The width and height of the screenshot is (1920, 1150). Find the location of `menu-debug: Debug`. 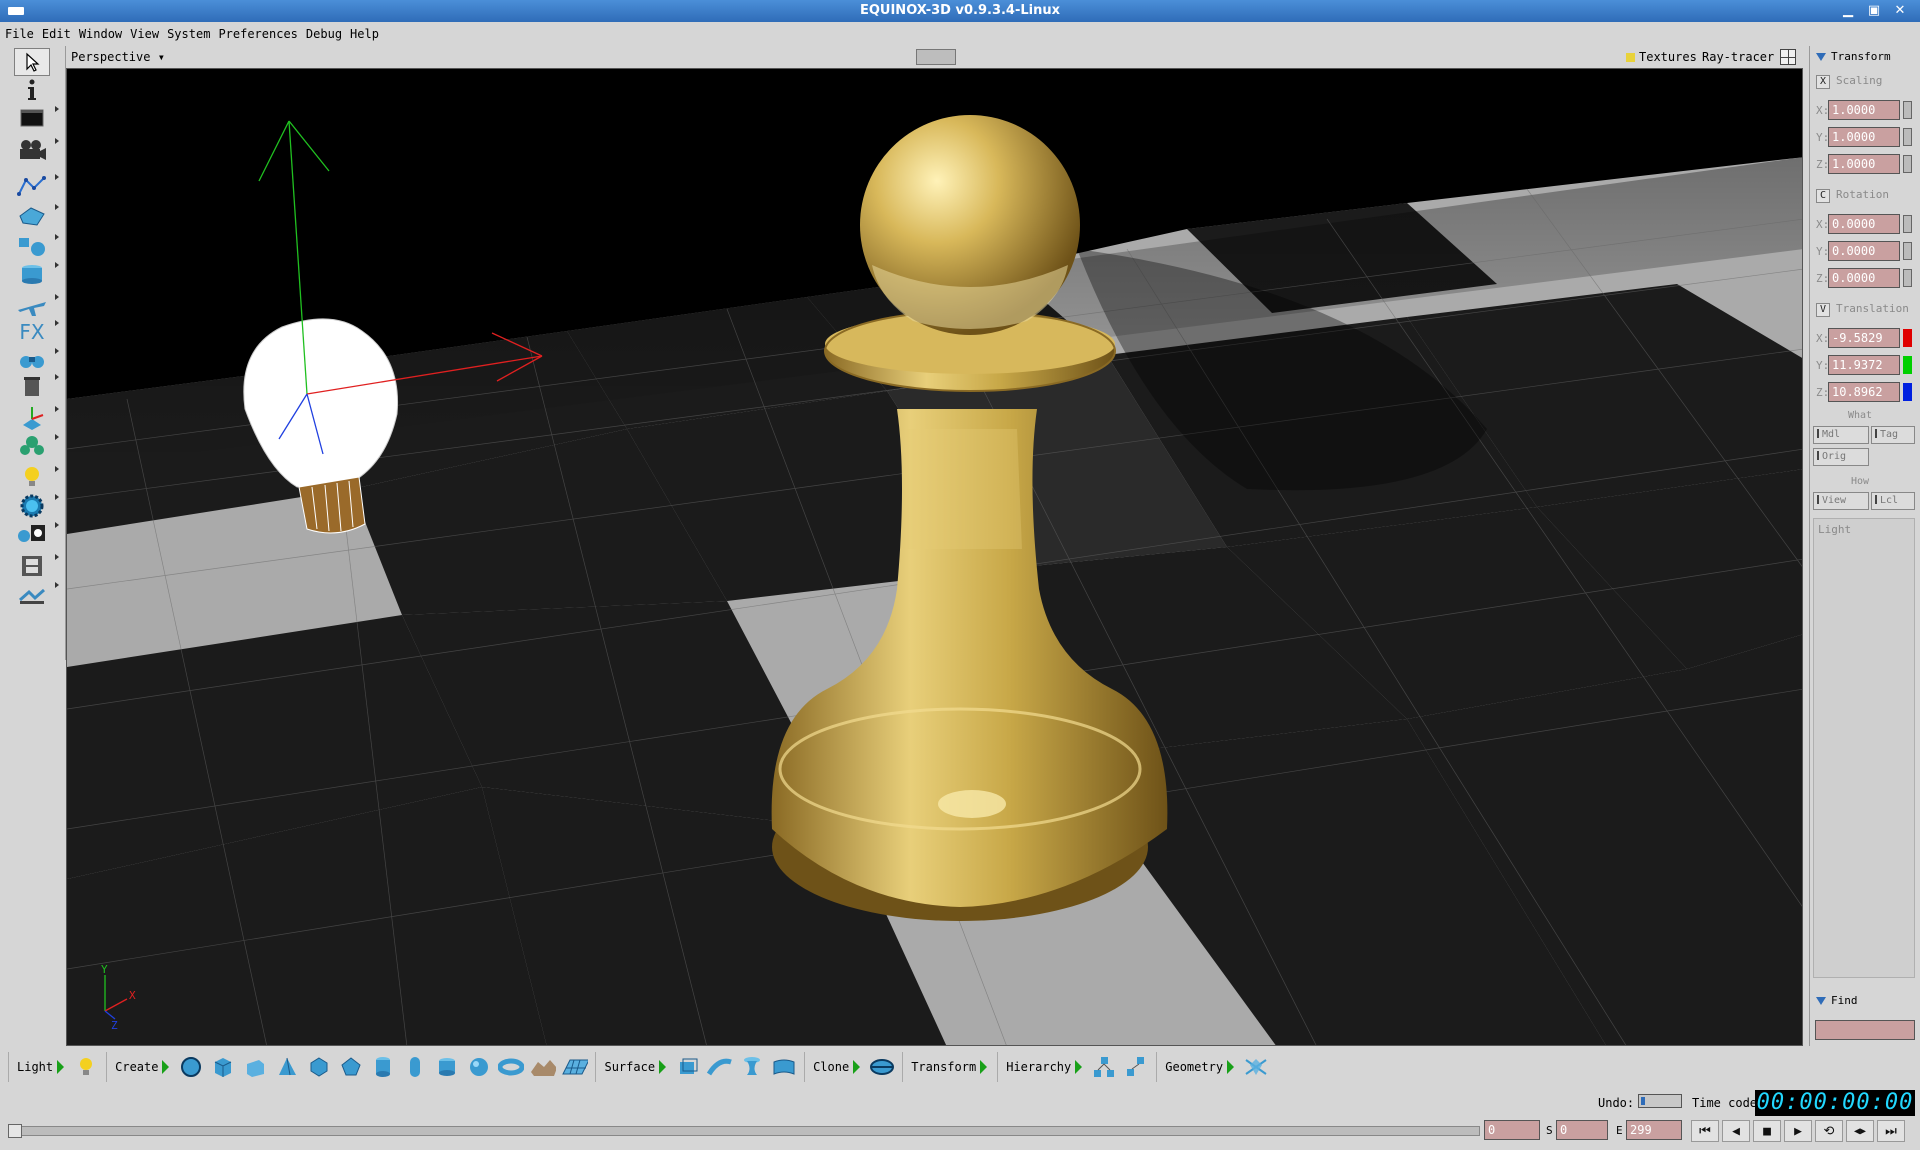

menu-debug: Debug is located at coordinates (323, 31).